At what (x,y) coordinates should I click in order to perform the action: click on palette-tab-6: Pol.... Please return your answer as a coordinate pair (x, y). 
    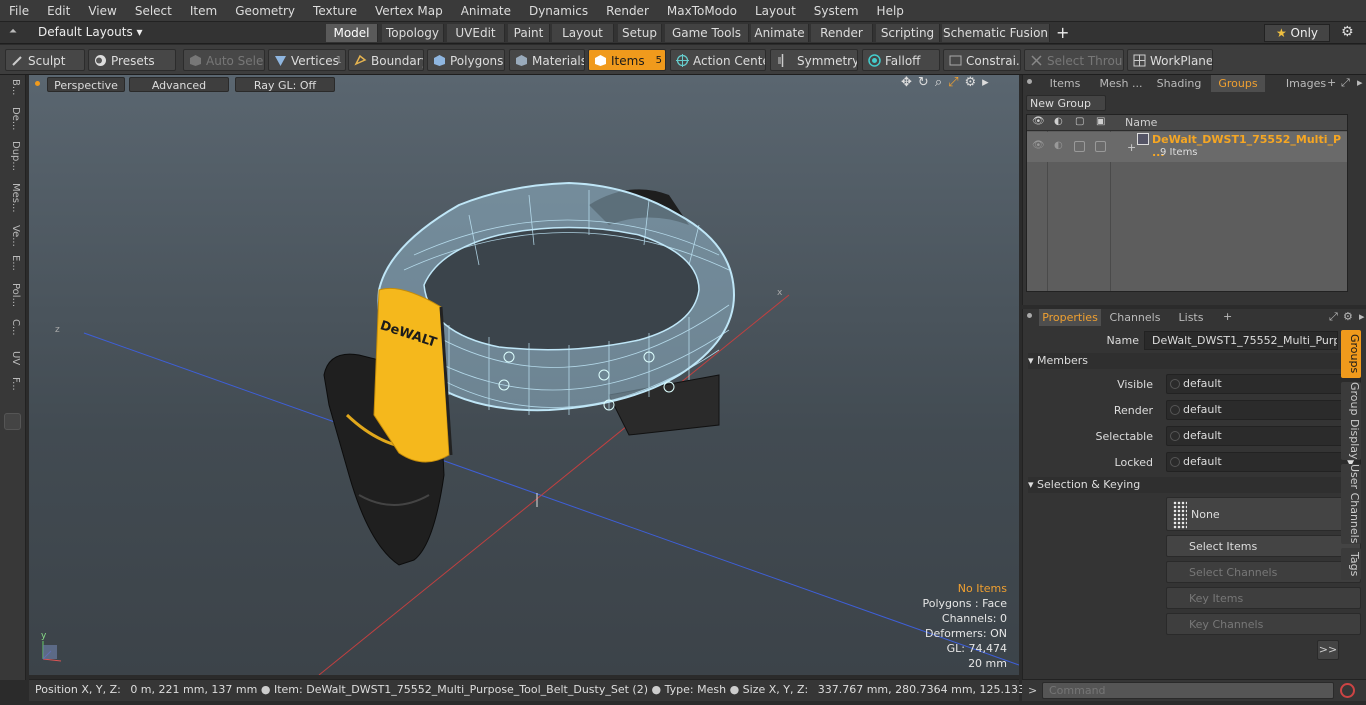
    Looking at the image, I should click on (12, 295).